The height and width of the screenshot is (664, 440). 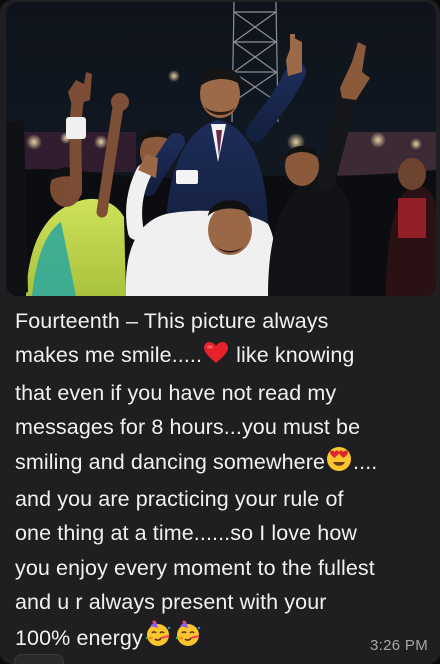 I want to click on message-line-2: makes me smile..... like knowing, so click(x=220, y=356).